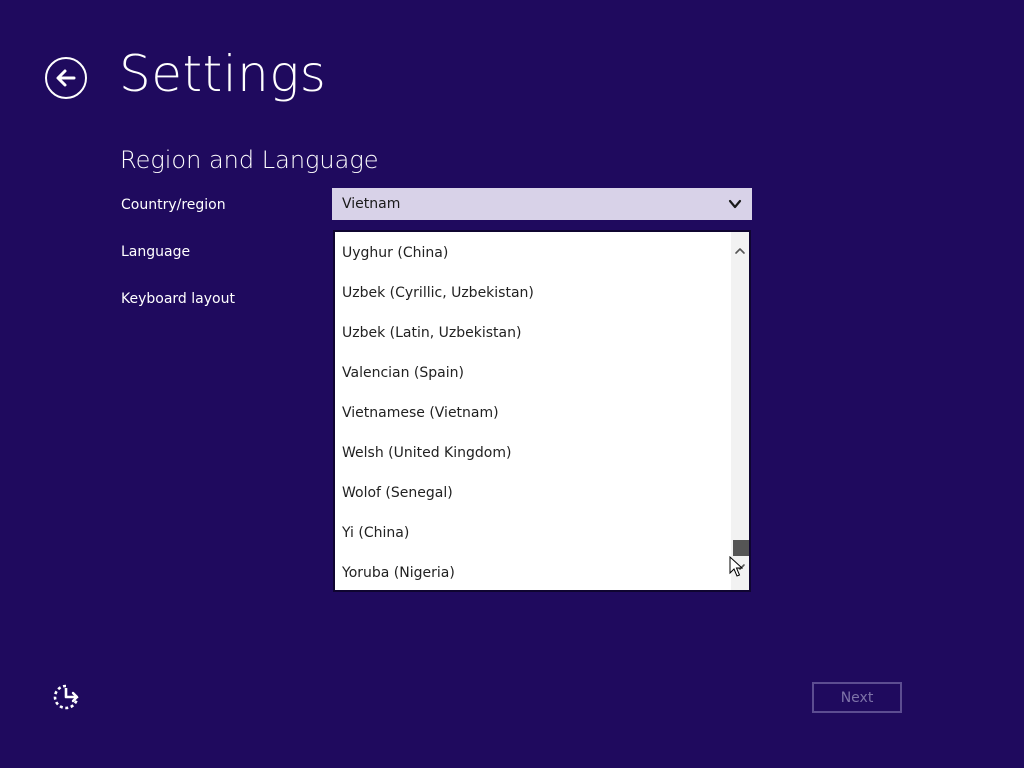 The height and width of the screenshot is (768, 1024). Describe the element at coordinates (178, 299) in the screenshot. I see `keyboard-layout-label: Keyboard layout` at that location.